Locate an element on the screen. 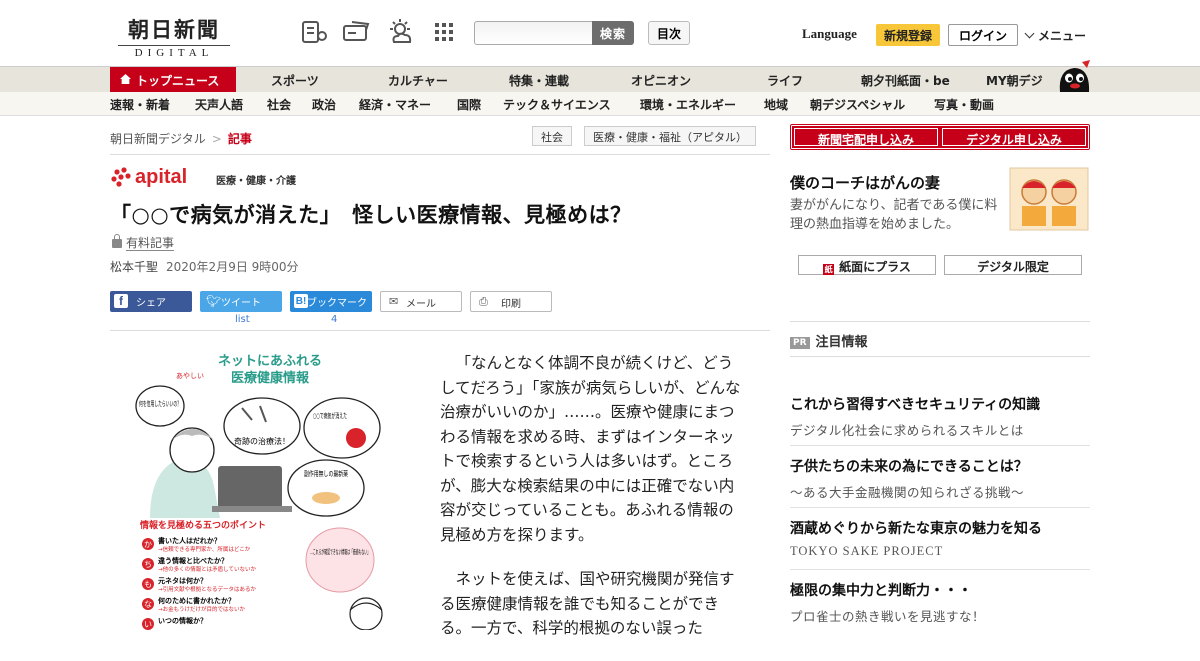 The image size is (1200, 661). ad-title: これから習得すべきセキュリティの知識 is located at coordinates (915, 405).